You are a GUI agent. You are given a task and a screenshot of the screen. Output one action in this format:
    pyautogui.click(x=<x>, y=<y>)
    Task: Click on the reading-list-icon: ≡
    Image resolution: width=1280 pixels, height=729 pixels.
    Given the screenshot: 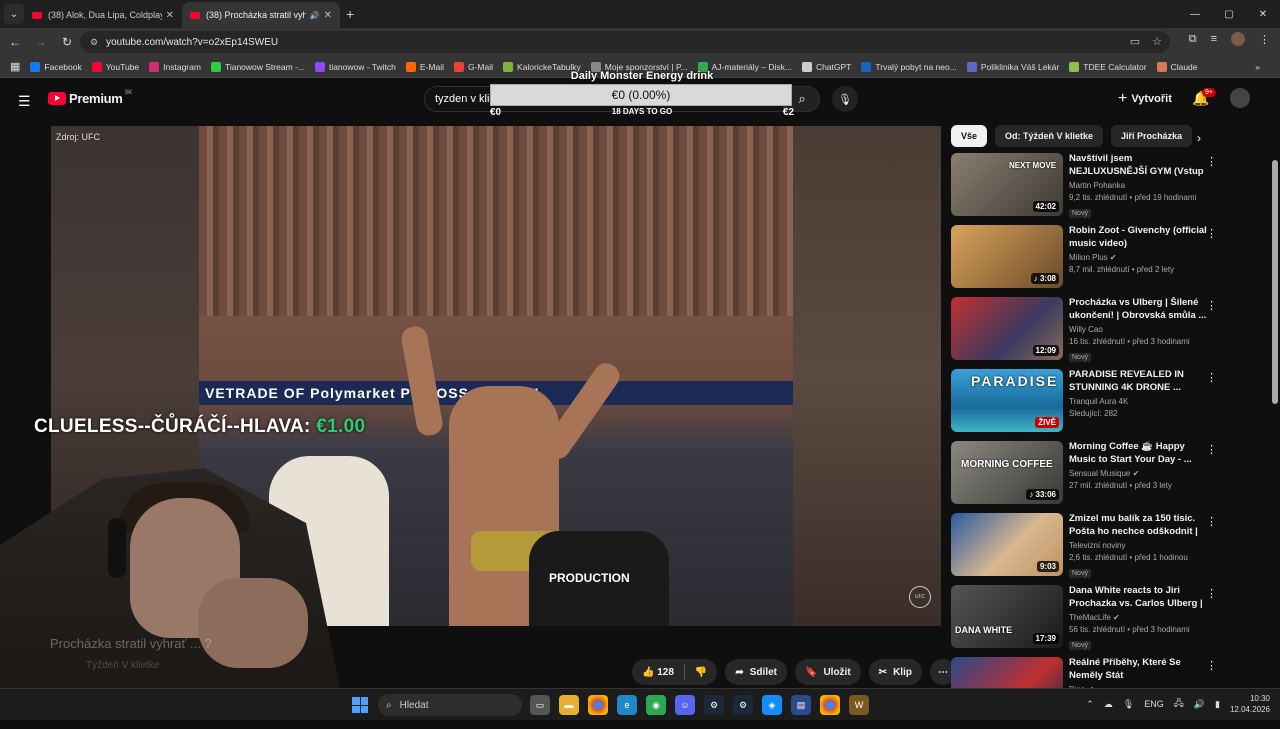 What is the action you would take?
    pyautogui.click(x=1214, y=39)
    